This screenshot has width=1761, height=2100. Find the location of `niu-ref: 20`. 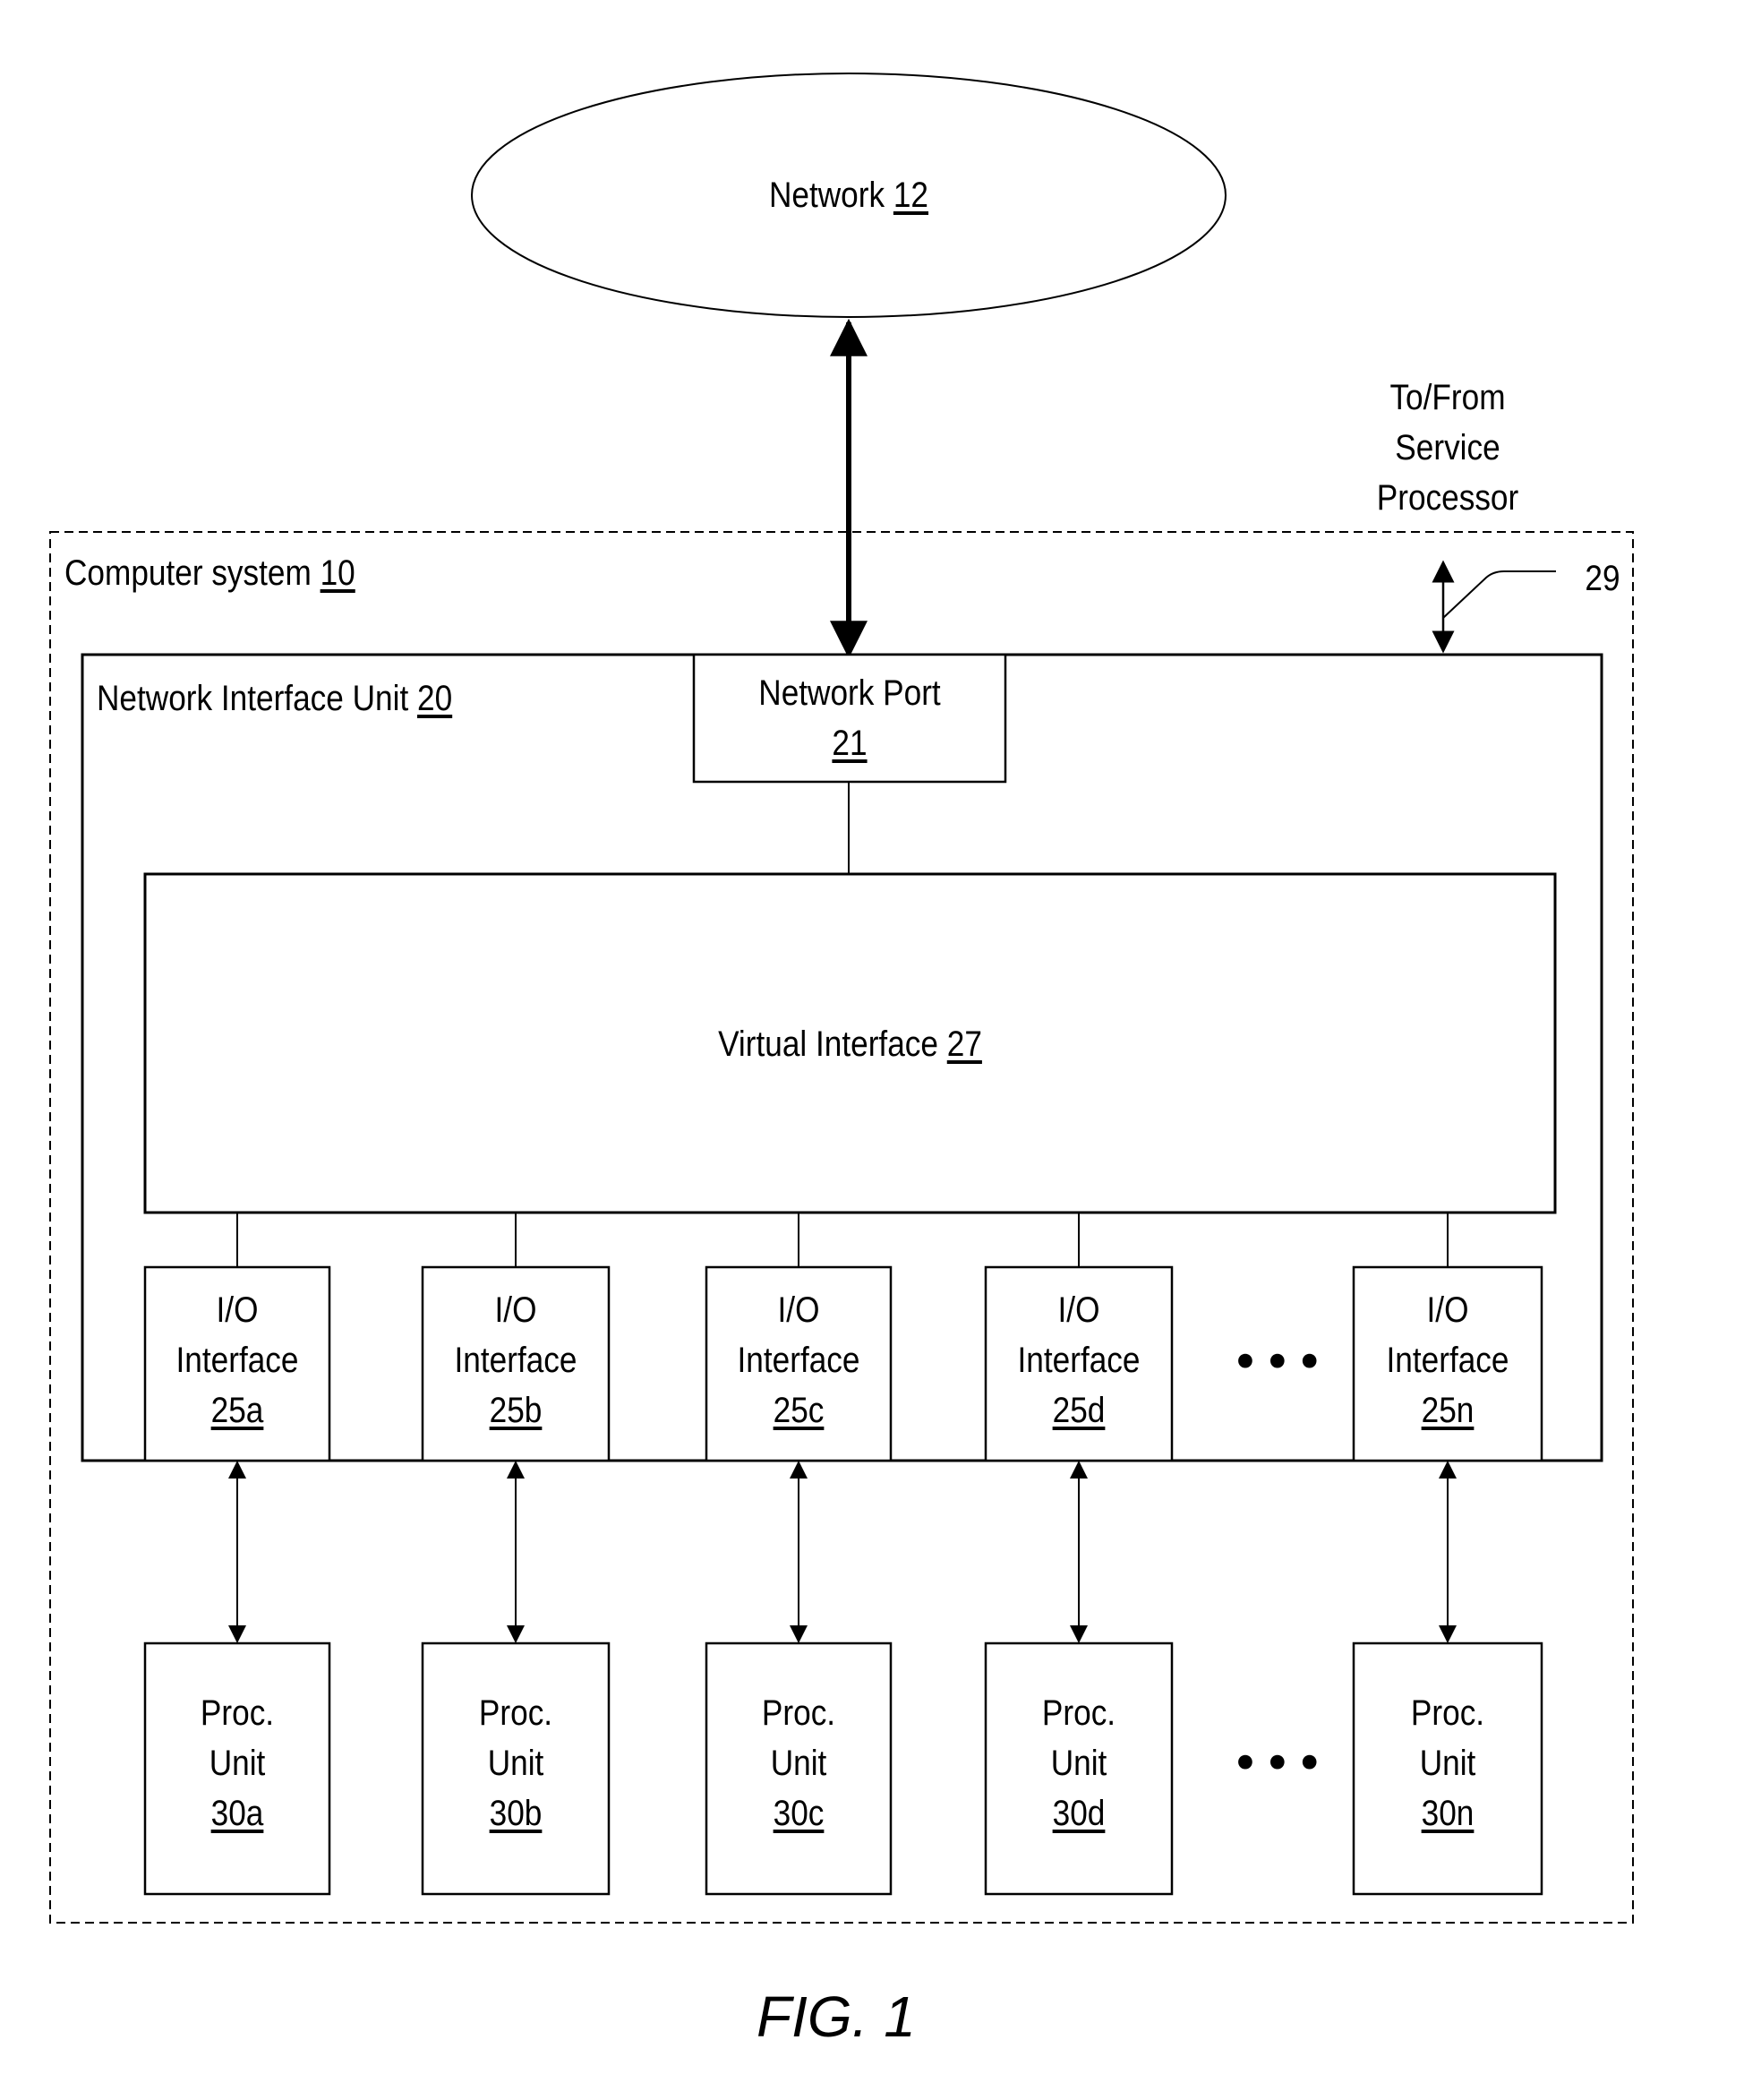

niu-ref: 20 is located at coordinates (435, 698).